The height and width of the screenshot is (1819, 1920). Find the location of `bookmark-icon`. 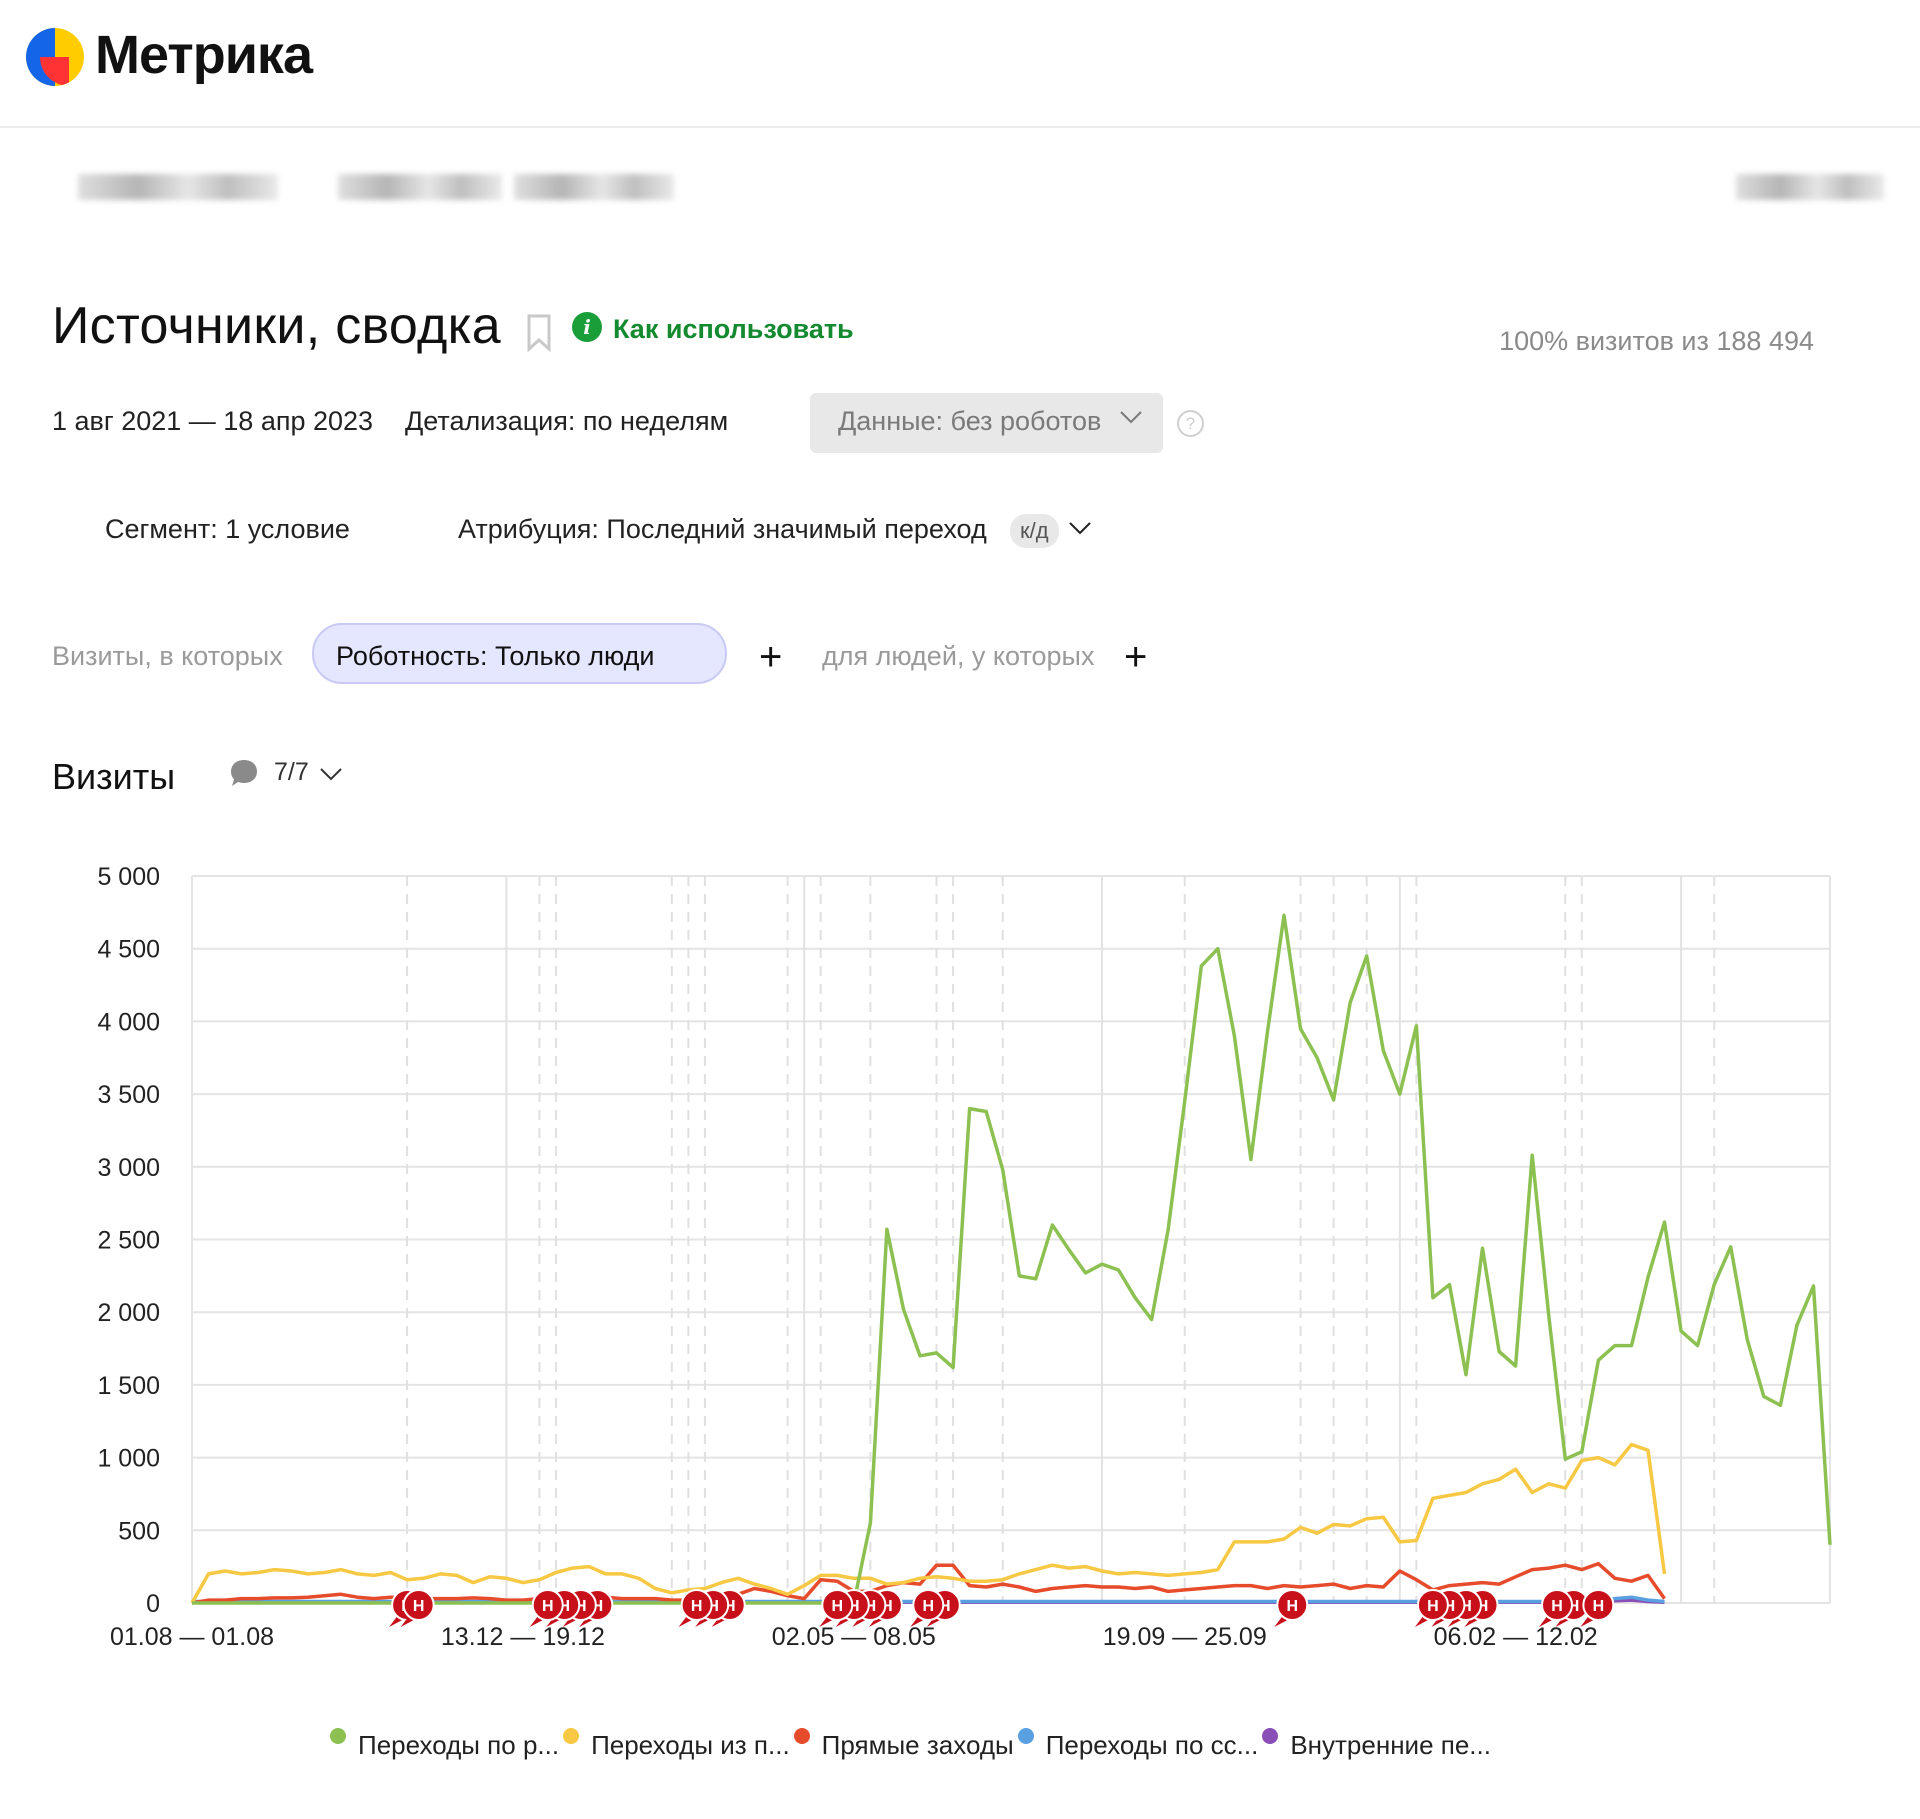

bookmark-icon is located at coordinates (539, 333).